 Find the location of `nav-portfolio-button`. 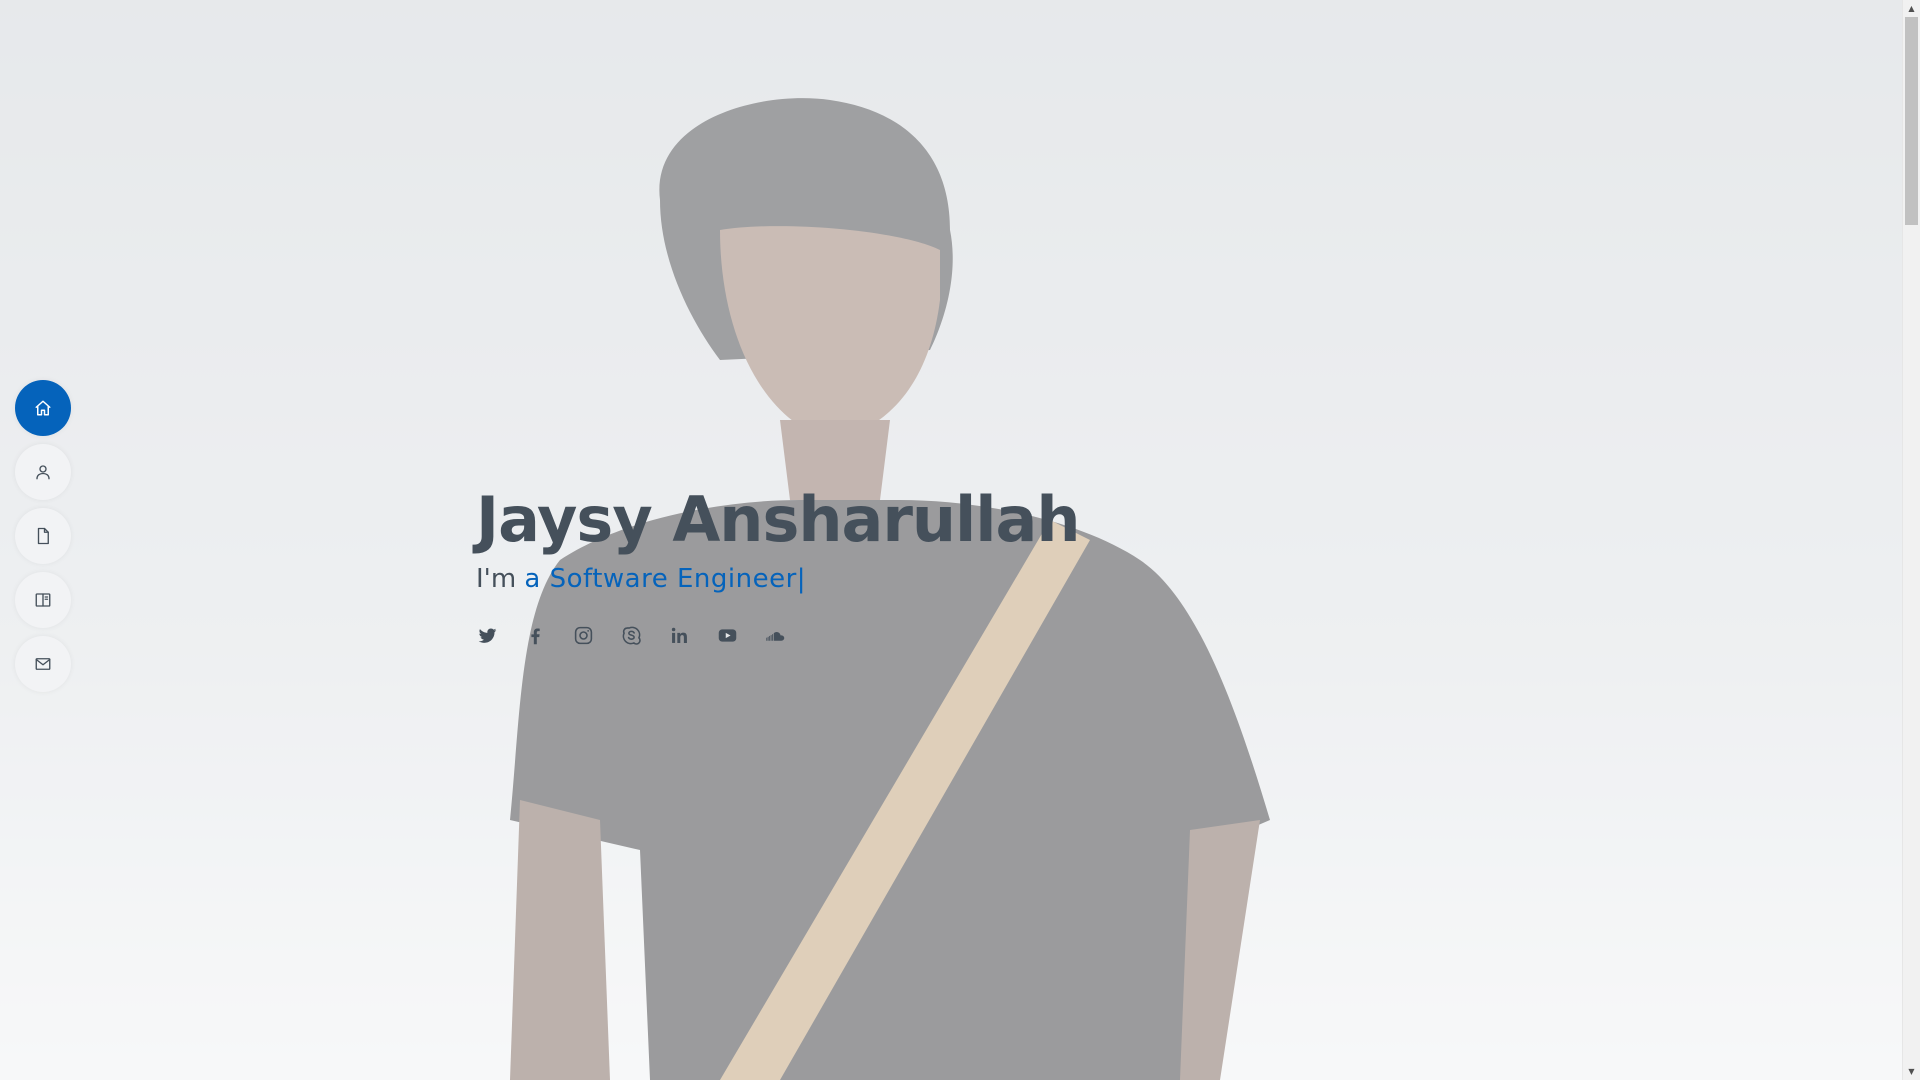

nav-portfolio-button is located at coordinates (43, 600).